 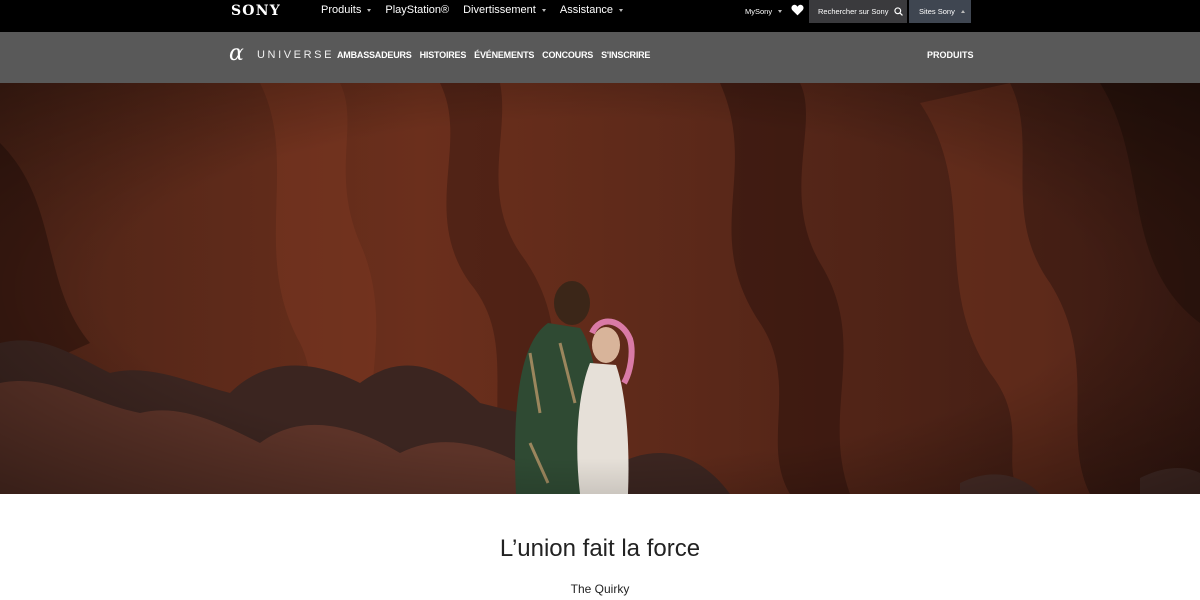 I want to click on link-concours: CONCOURS, so click(x=567, y=55).